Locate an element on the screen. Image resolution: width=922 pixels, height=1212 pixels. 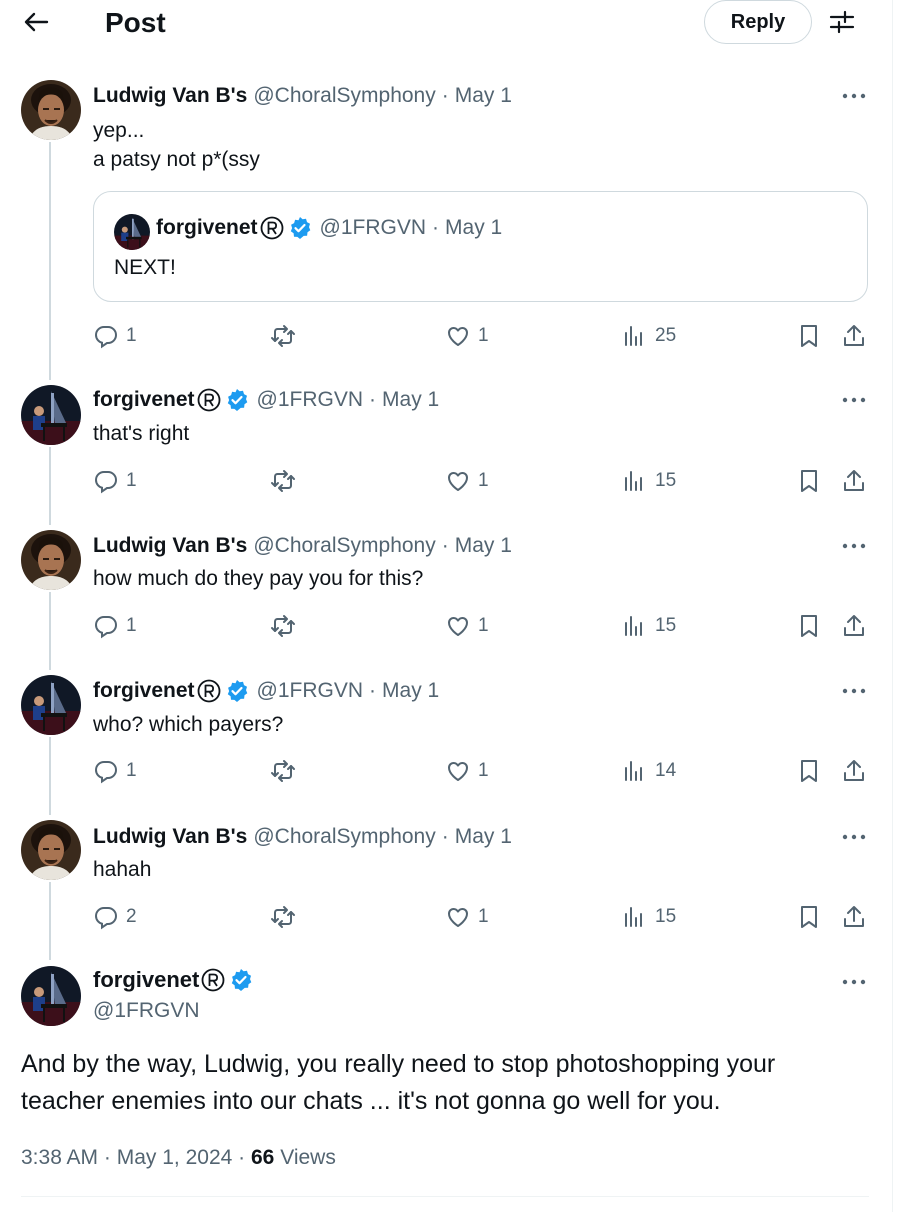
reply-icon is located at coordinates (106, 918).